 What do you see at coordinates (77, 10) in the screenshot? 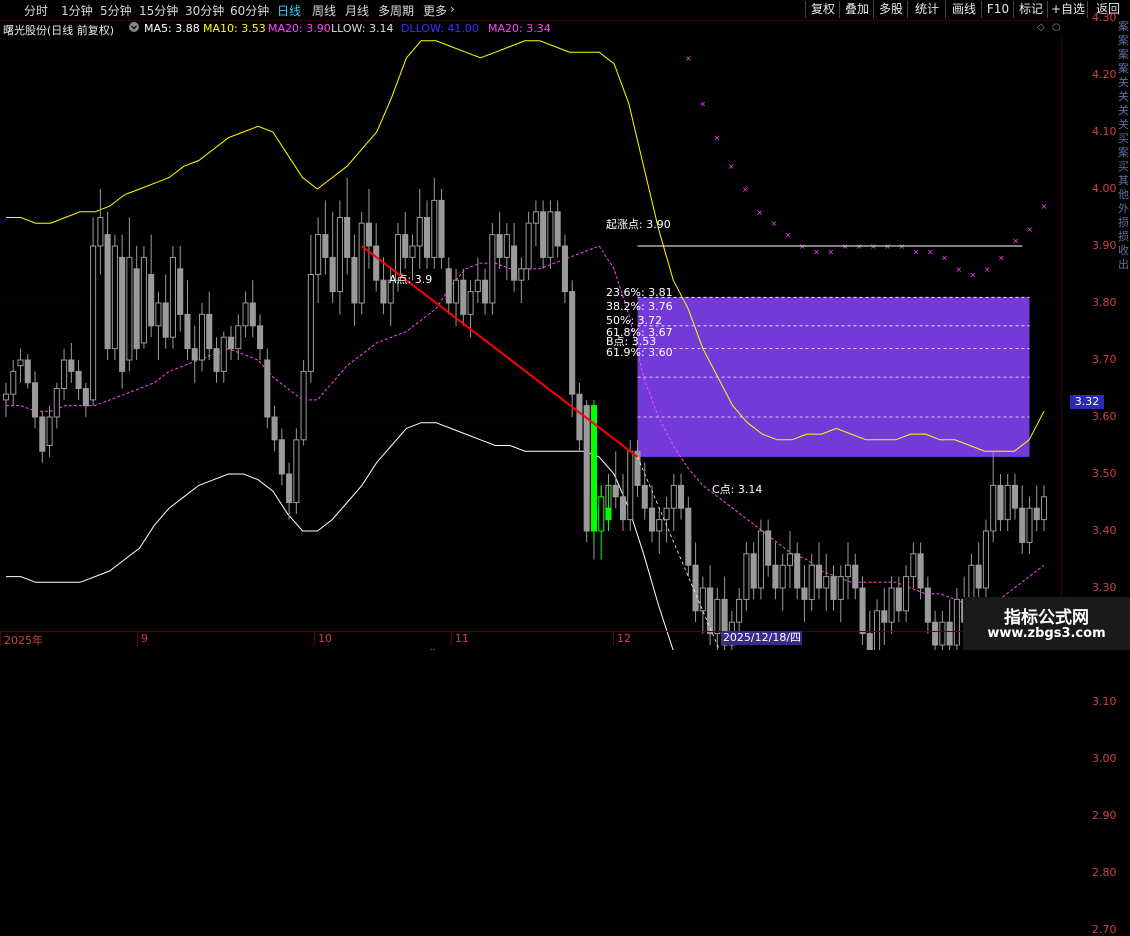
I see `period-tab-1min: 1分钟` at bounding box center [77, 10].